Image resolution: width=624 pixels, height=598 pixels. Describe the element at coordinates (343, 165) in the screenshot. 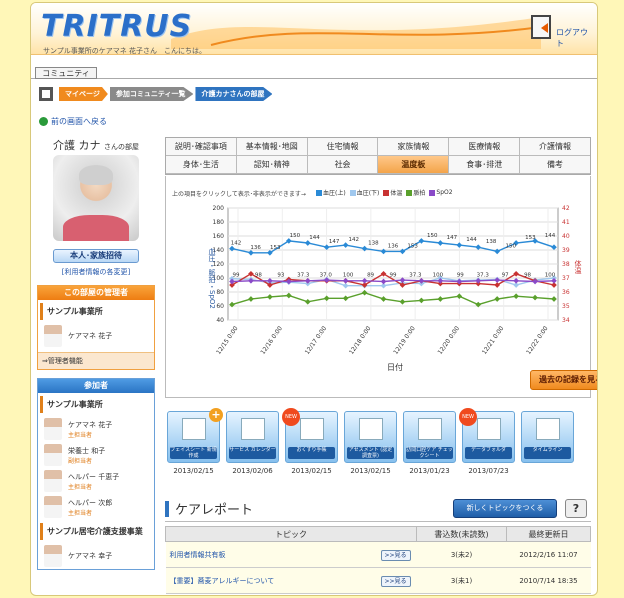

I see `tab-social: 社会` at that location.